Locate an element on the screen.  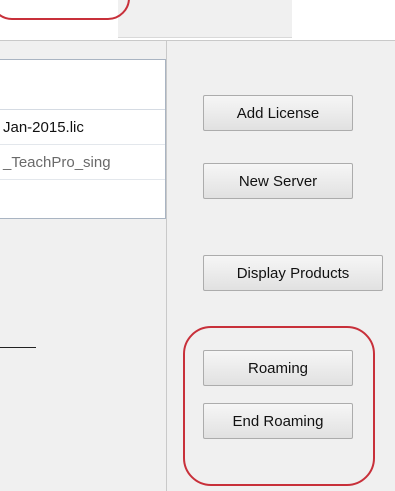
display-products-label: Display Products is located at coordinates (293, 273).